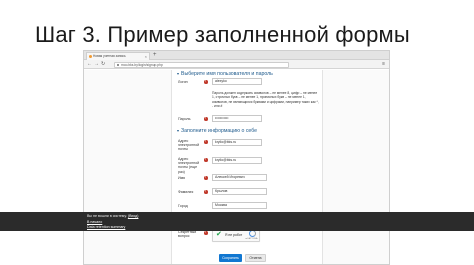  Describe the element at coordinates (237, 81) in the screenshot. I see `login-input: alexyko` at that location.